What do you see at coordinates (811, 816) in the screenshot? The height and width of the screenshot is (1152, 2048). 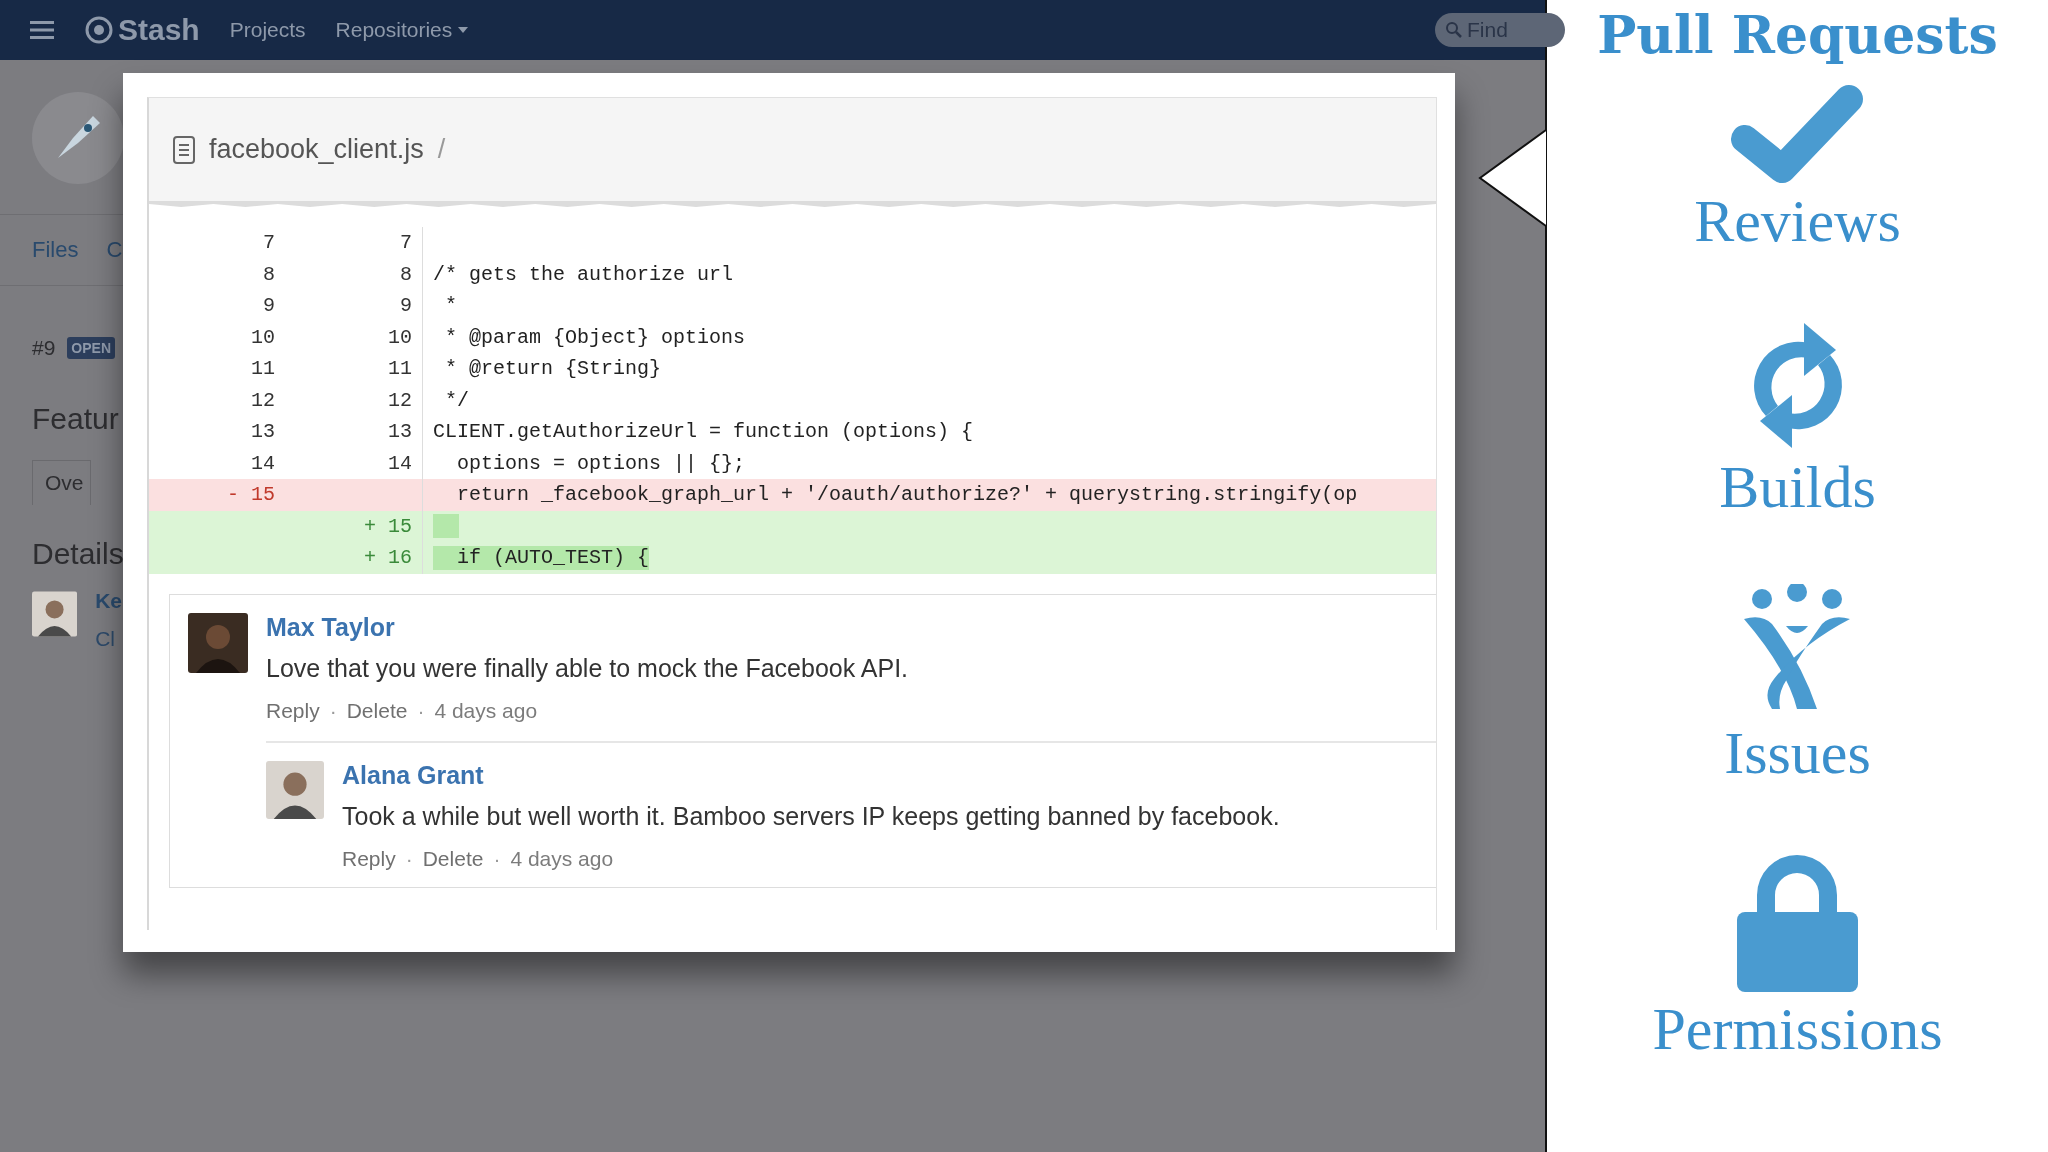 I see `comment-text: Took a while but well worth it. Bamboo servers IP keeps getting banned by facebook.` at bounding box center [811, 816].